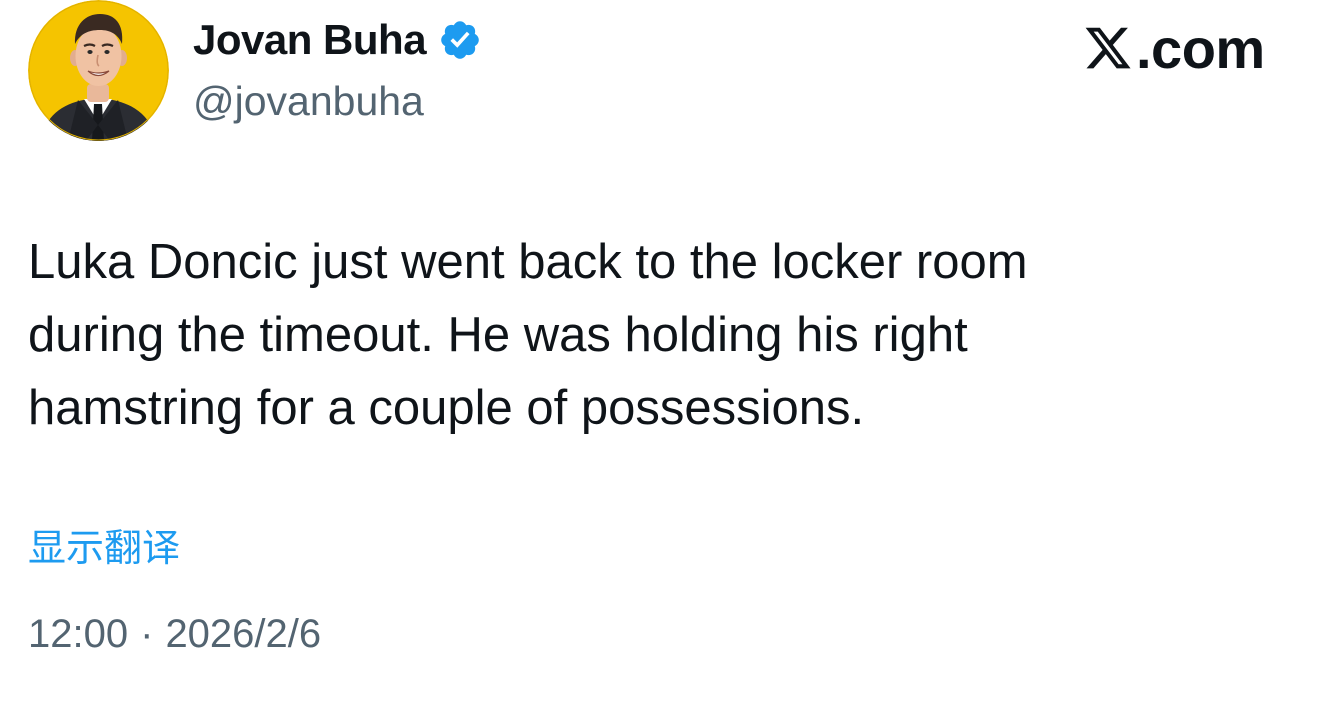  What do you see at coordinates (310, 40) in the screenshot?
I see `author-display-name: Jovan Buha` at bounding box center [310, 40].